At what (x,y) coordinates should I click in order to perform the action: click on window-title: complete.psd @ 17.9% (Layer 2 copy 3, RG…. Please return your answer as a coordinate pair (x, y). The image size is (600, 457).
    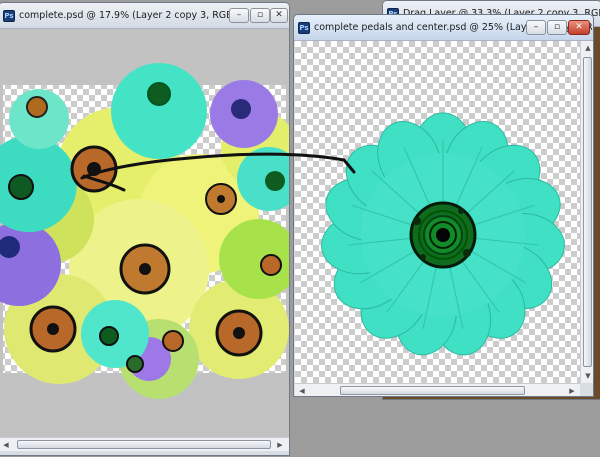
    Looking at the image, I should click on (132, 15).